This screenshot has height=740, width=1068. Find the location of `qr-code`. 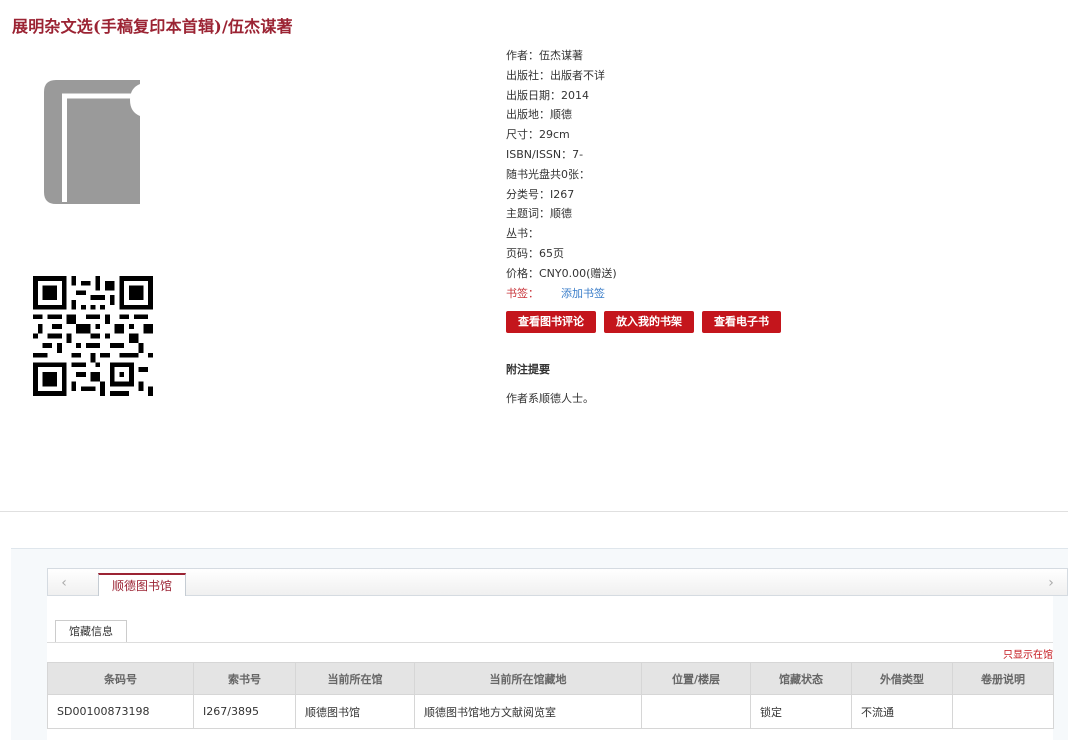

qr-code is located at coordinates (93, 336).